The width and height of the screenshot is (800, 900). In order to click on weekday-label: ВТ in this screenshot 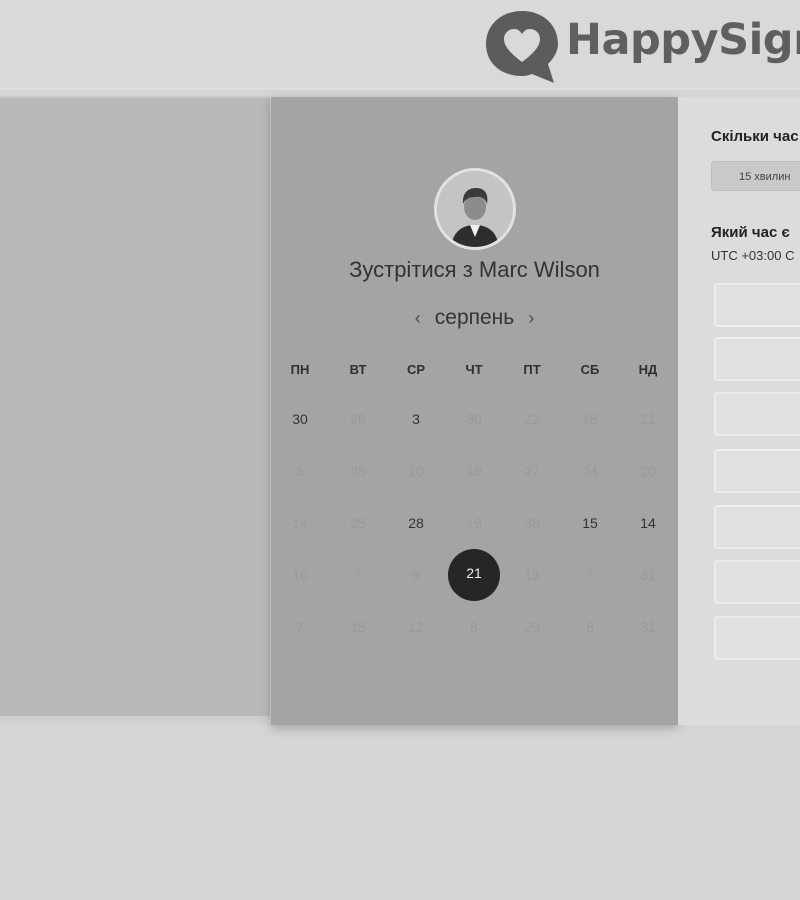, I will do `click(358, 369)`.